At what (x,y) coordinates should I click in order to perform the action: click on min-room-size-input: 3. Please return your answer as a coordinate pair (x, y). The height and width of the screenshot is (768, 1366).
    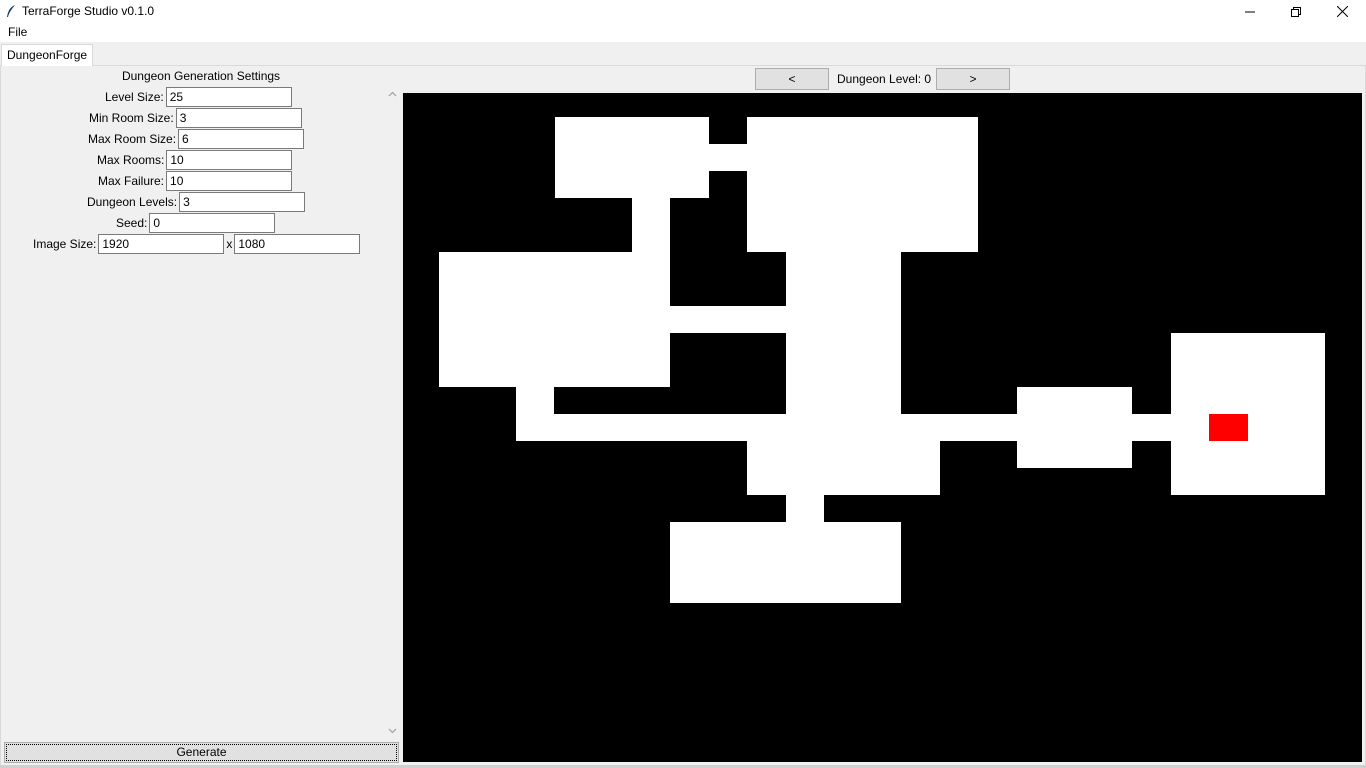
    Looking at the image, I should click on (238, 118).